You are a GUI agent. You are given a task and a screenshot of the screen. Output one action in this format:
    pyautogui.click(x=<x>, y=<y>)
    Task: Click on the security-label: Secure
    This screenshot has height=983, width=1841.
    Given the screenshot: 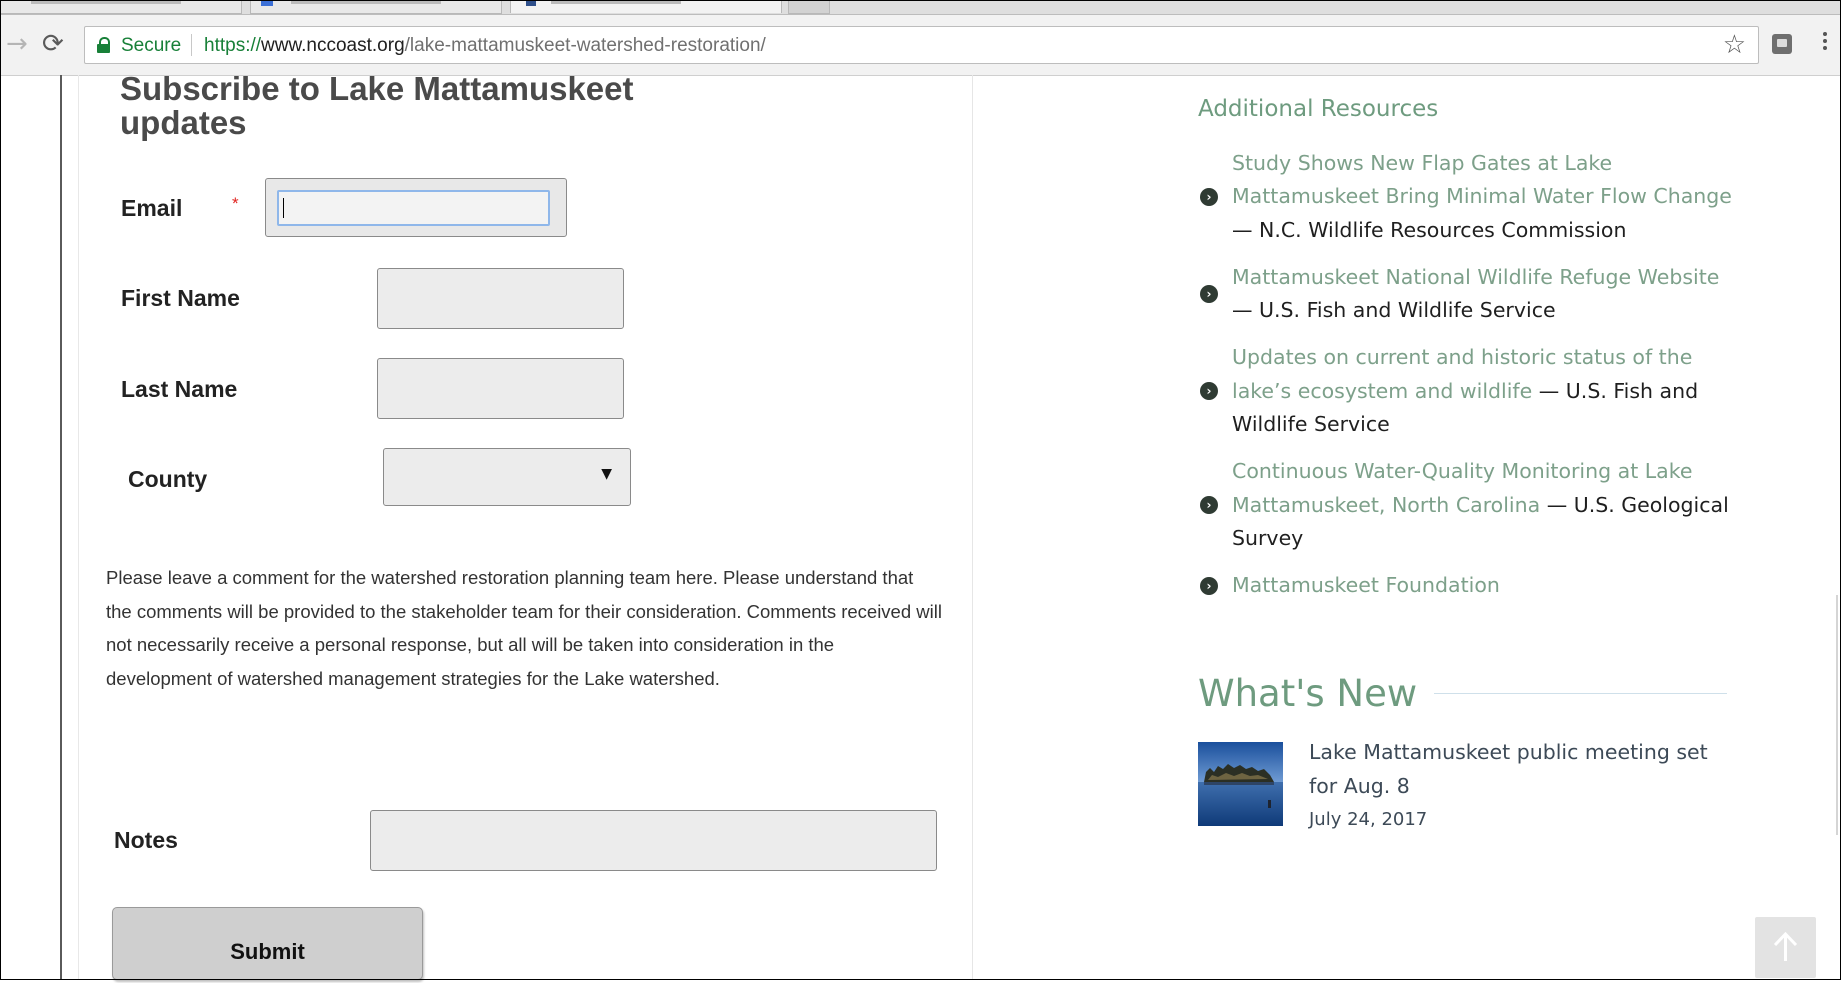 What is the action you would take?
    pyautogui.click(x=151, y=45)
    